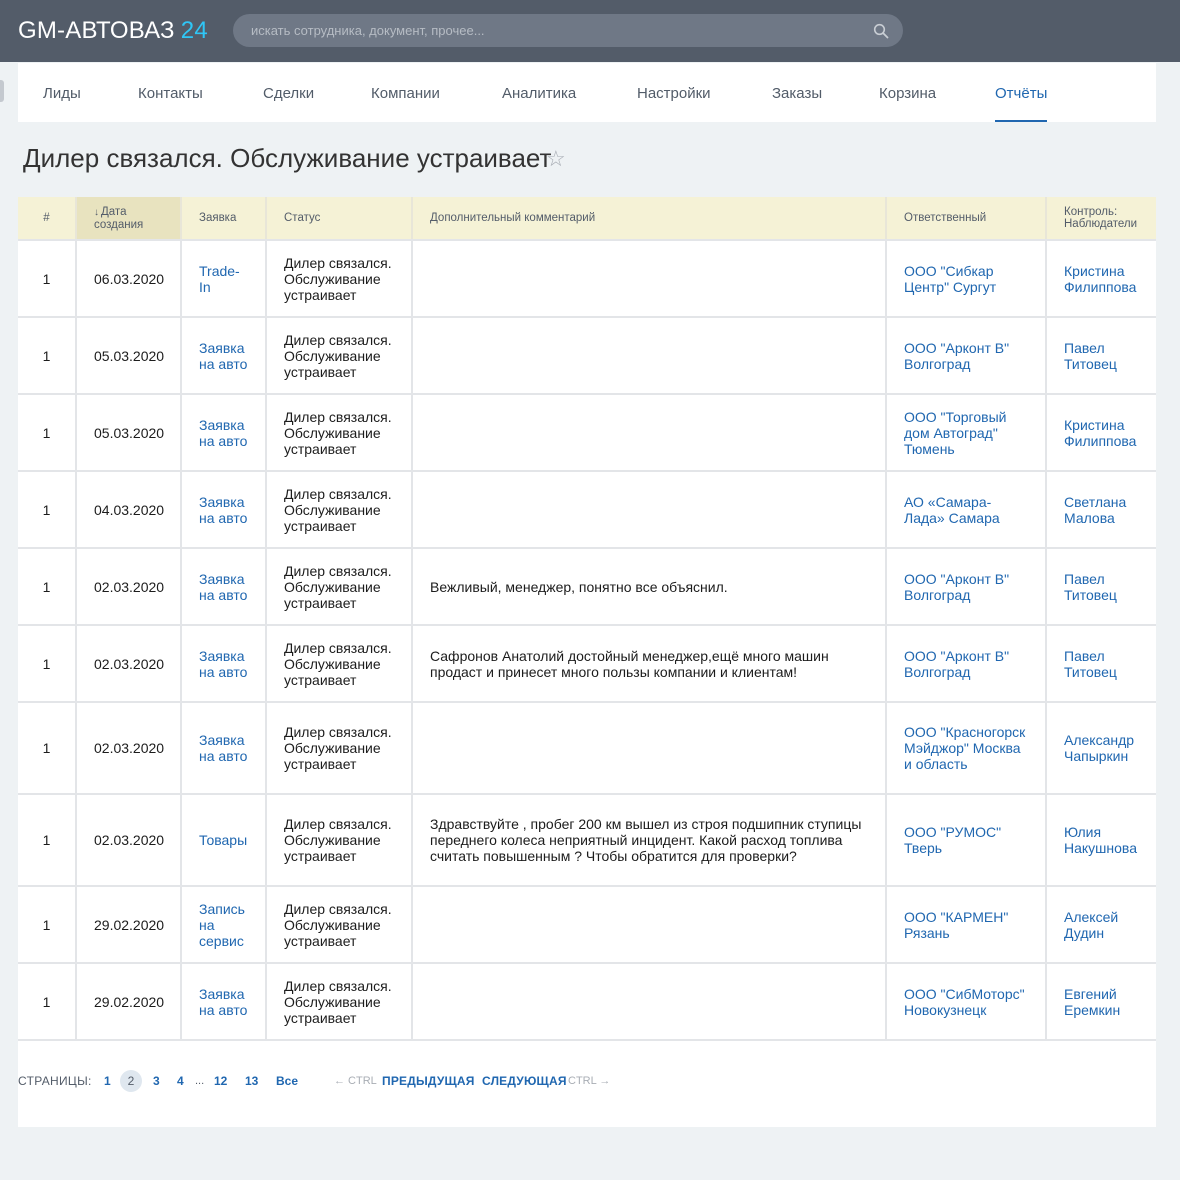  What do you see at coordinates (966, 433) in the screenshot?
I see `cell-responsible-link: ООО "Торговый дом Автоград" Тюмень` at bounding box center [966, 433].